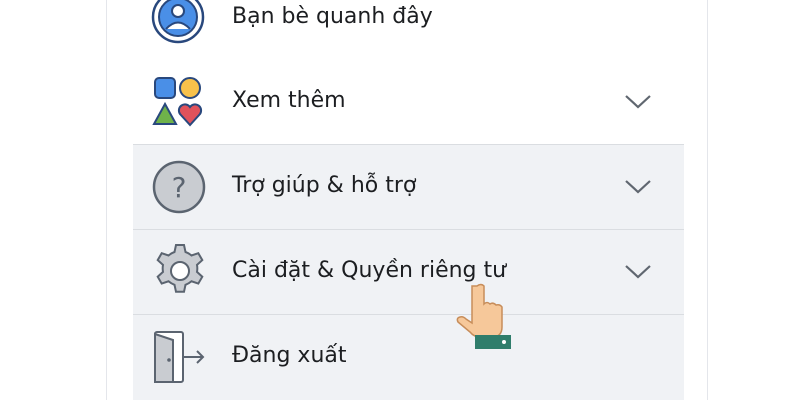 Image resolution: width=799 pixels, height=400 pixels. What do you see at coordinates (324, 185) in the screenshot?
I see `menu-item-label: Trợ giúp & hỗ trợ` at bounding box center [324, 185].